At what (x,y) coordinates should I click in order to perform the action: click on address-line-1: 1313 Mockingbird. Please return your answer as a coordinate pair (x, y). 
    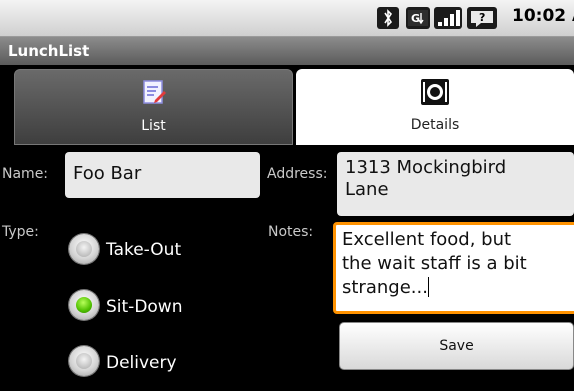
    Looking at the image, I should click on (426, 167).